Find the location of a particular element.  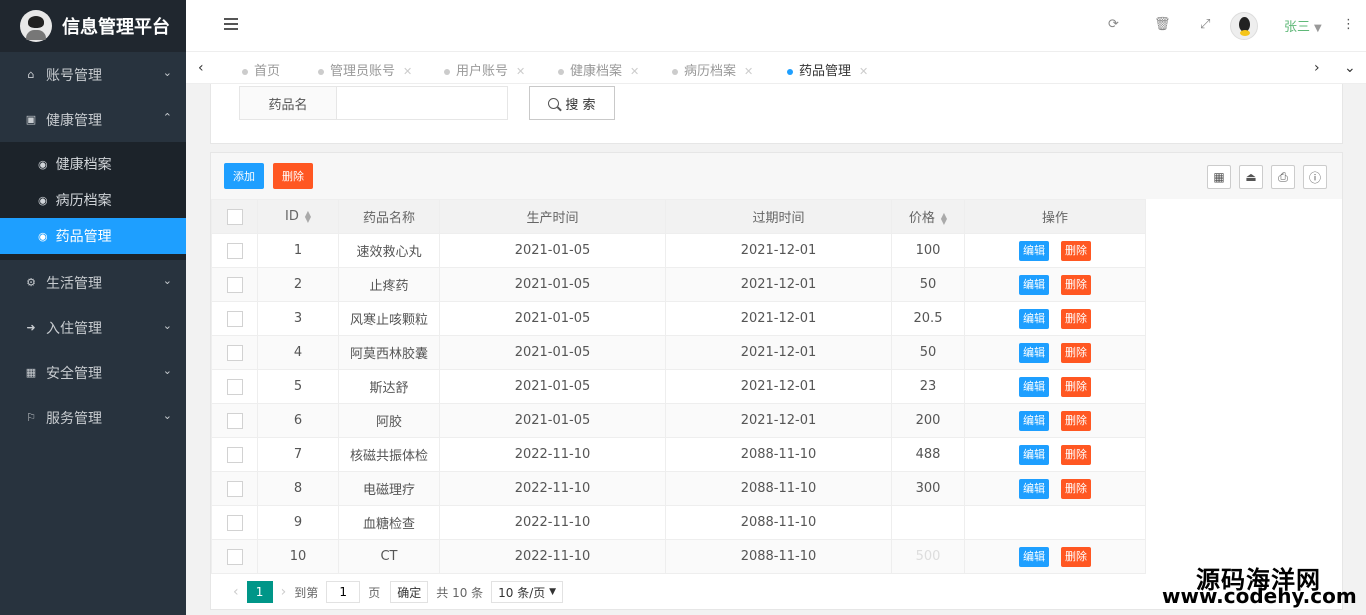

cell-price: 200 is located at coordinates (928, 420).